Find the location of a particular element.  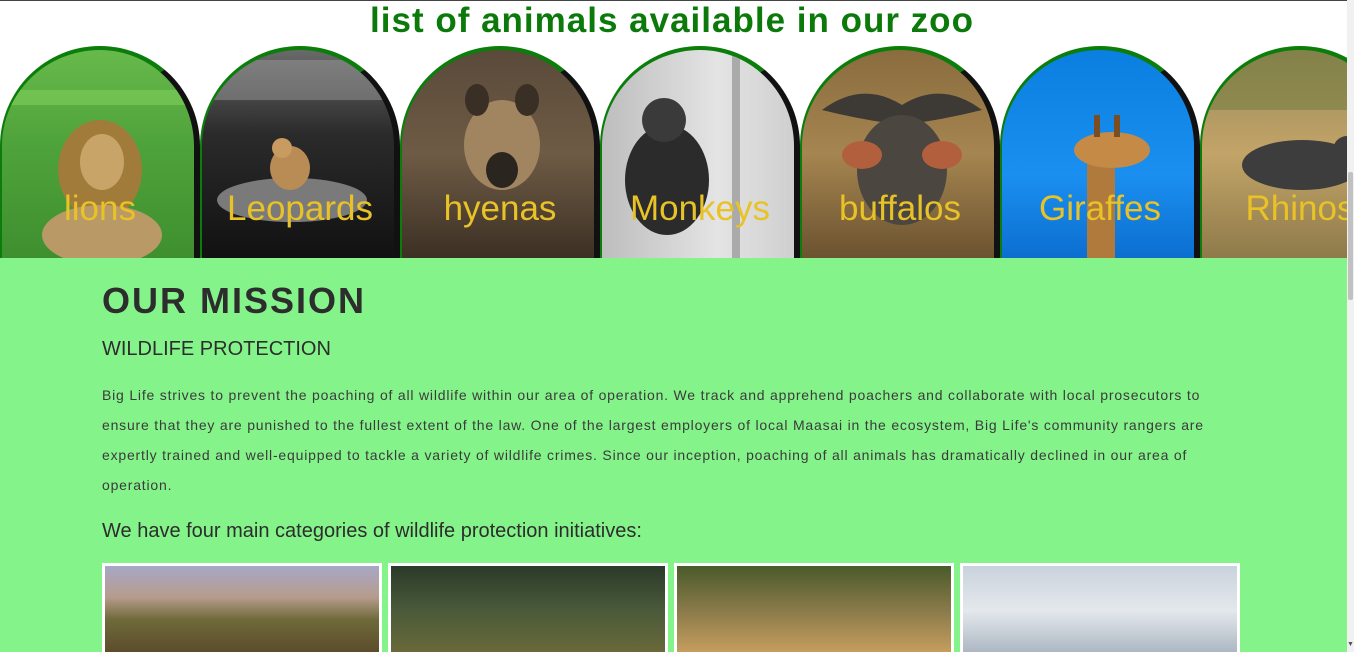

scroll-down-arrow-icon: ▼ is located at coordinates (1350, 644).